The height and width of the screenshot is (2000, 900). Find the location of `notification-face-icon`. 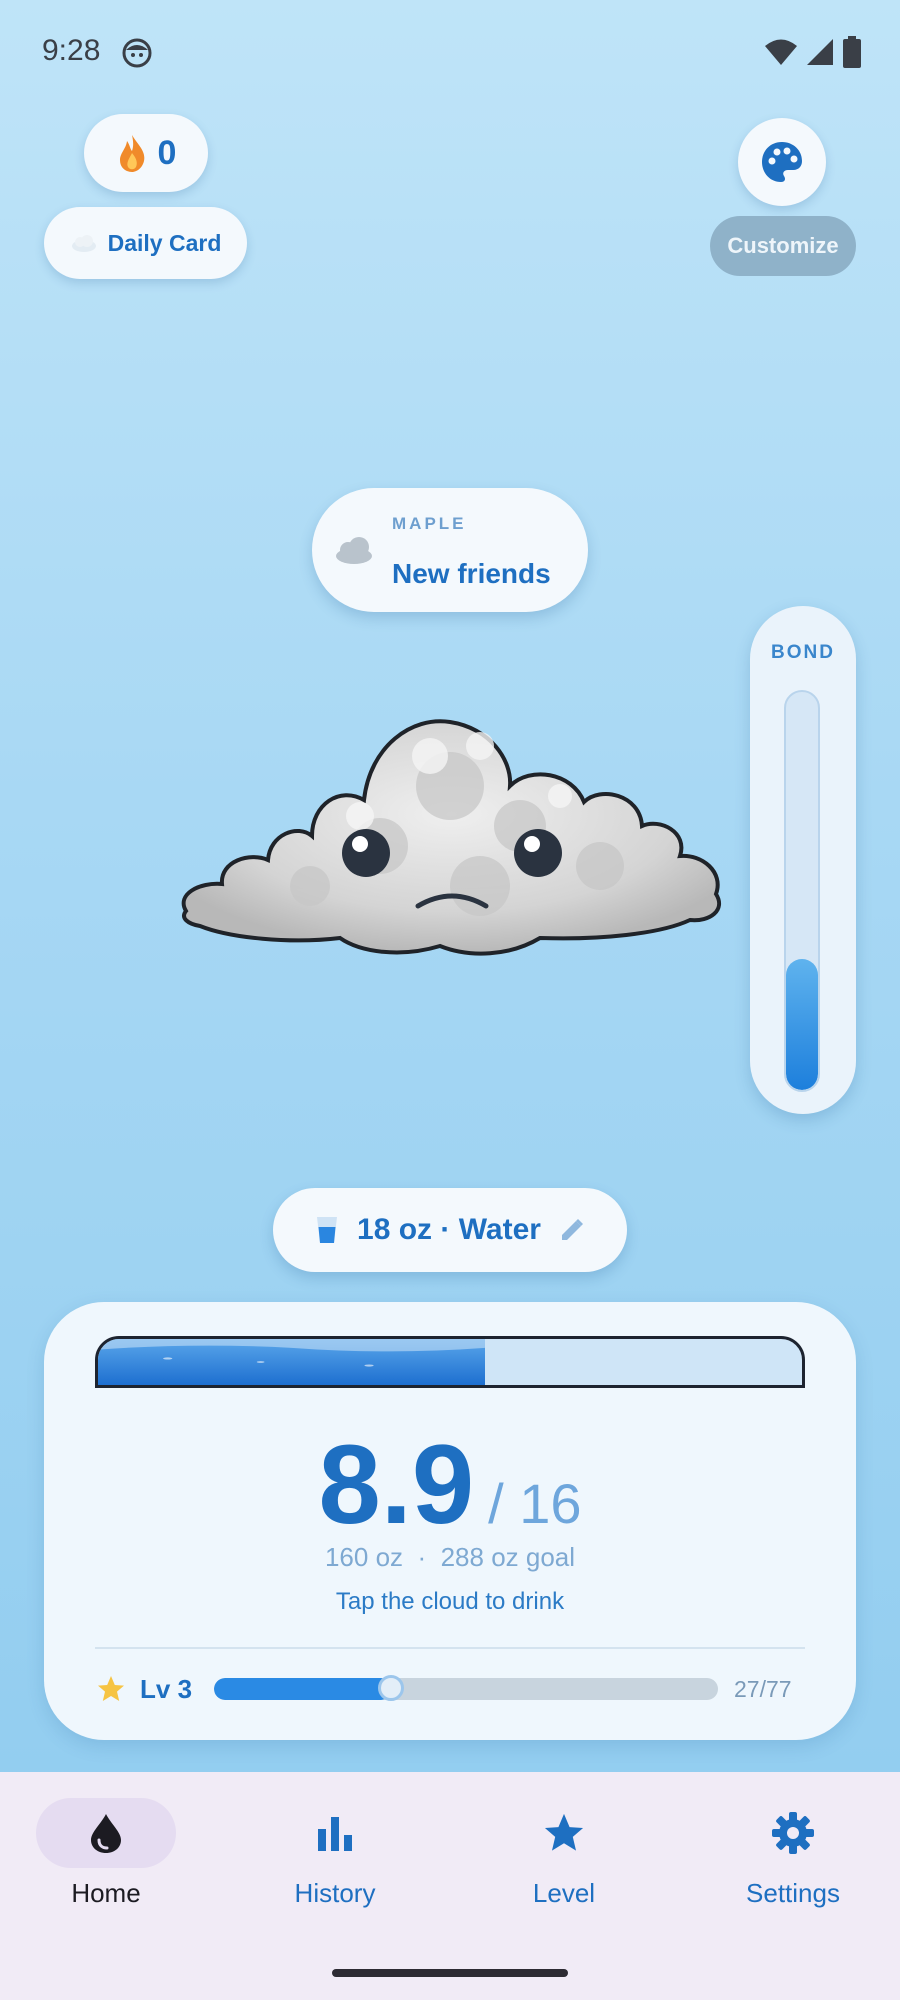

notification-face-icon is located at coordinates (137, 53).